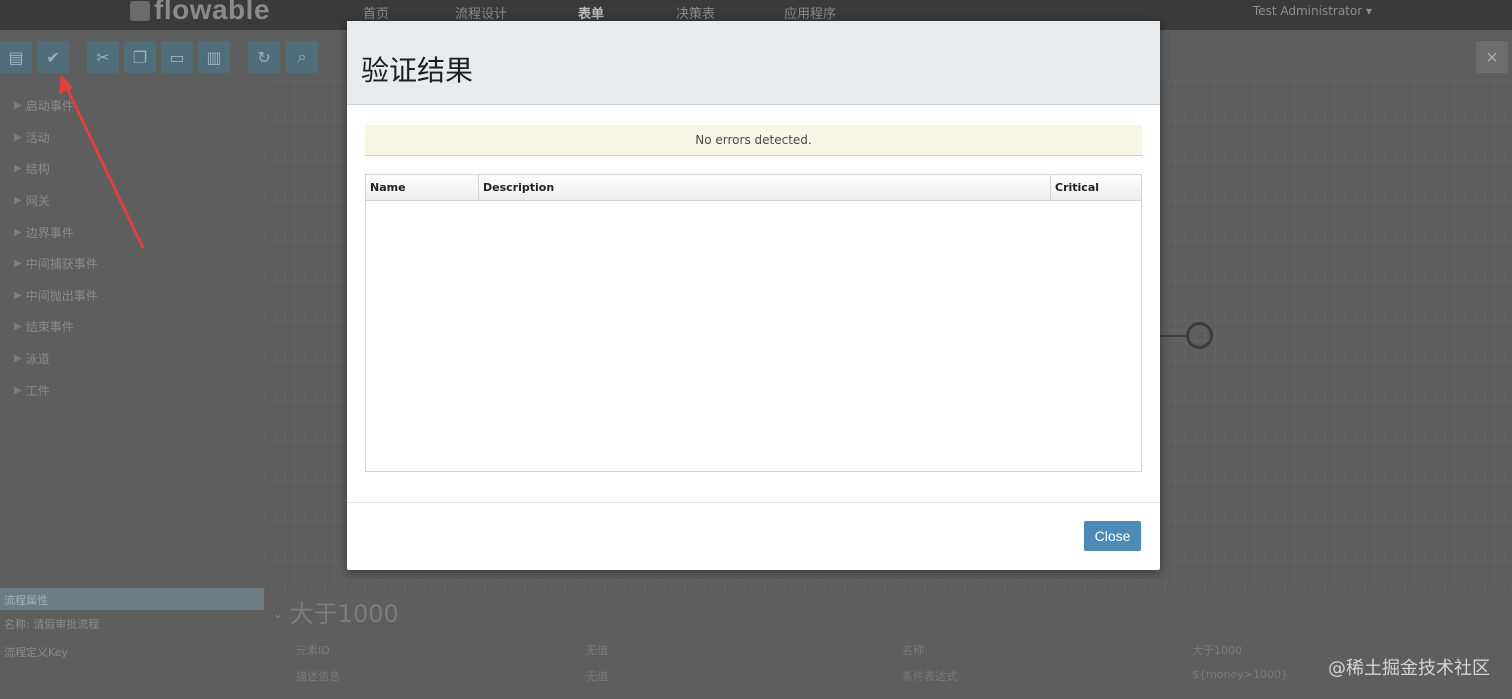  I want to click on redo-icon: ↻, so click(264, 57).